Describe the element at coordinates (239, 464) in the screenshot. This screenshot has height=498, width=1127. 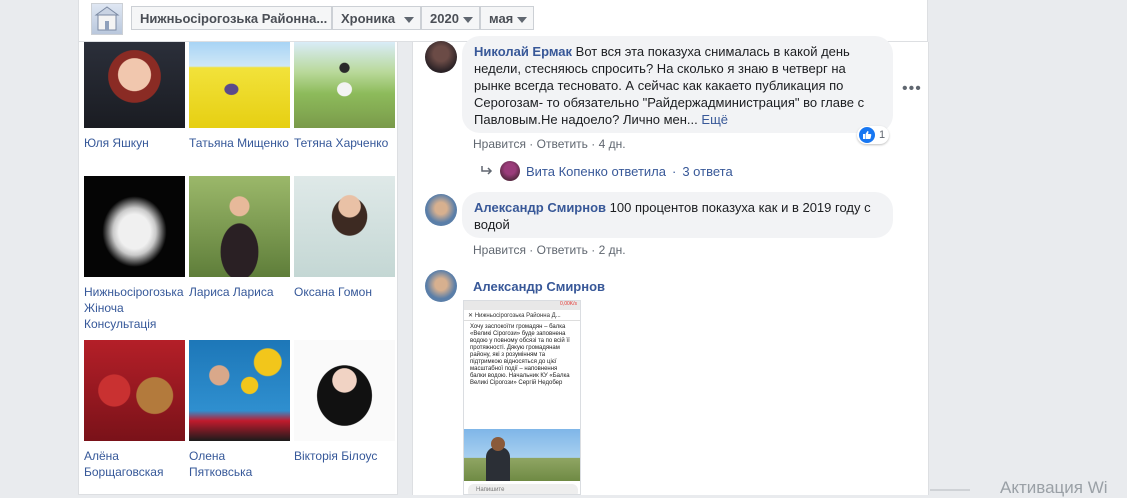
I see `friend-name-link: Олена Пятковська` at that location.